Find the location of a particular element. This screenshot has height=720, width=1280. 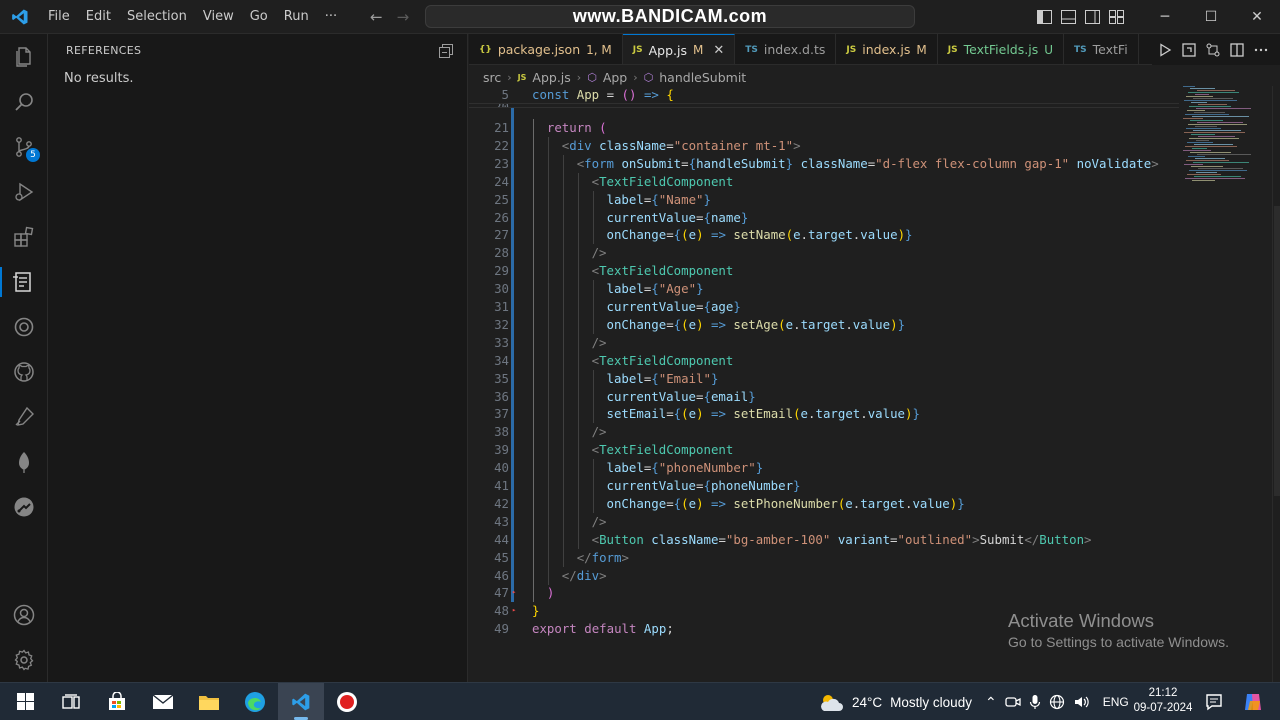

extensions-icon is located at coordinates (24, 236).